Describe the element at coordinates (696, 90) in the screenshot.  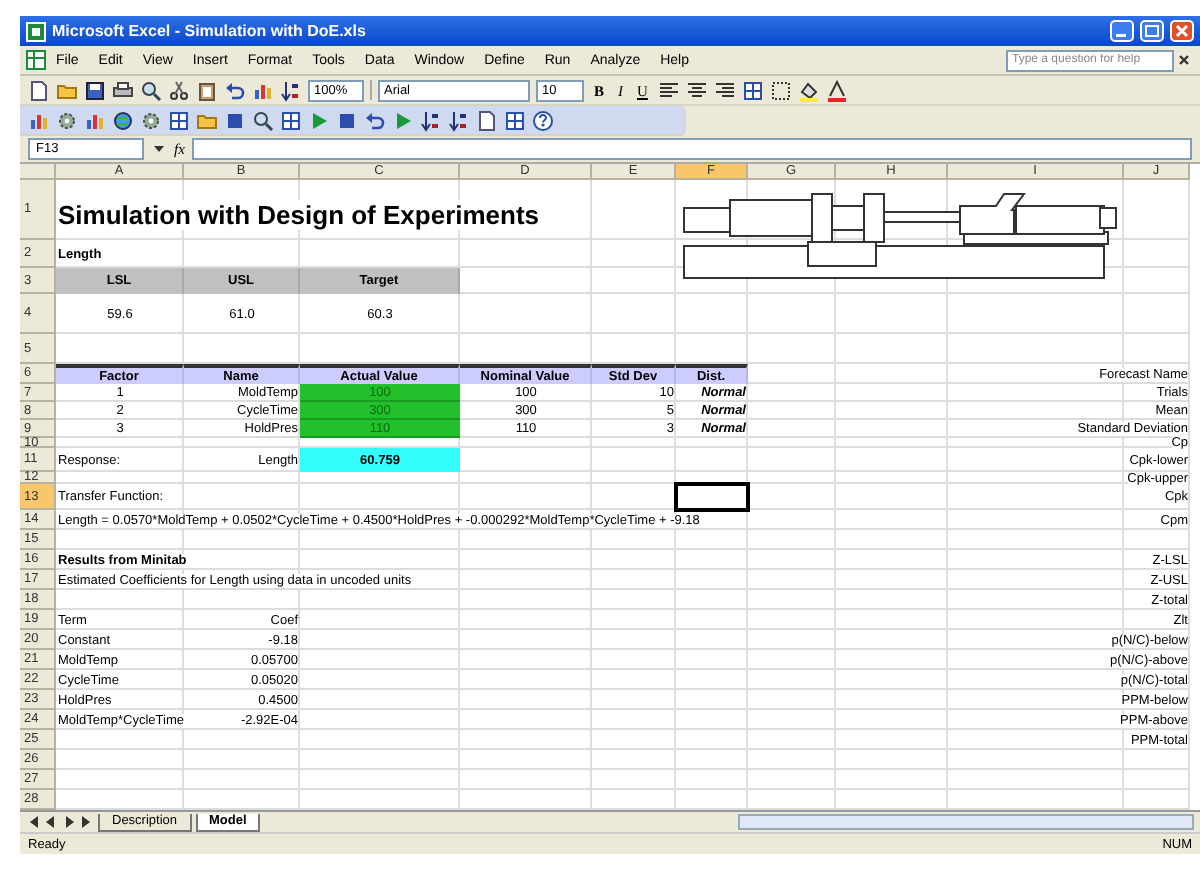
I see `align-center-icon` at that location.